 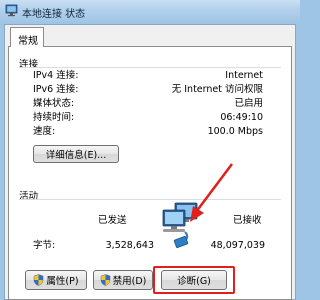 I want to click on bytes-received-value: 48,097,039, so click(x=237, y=245).